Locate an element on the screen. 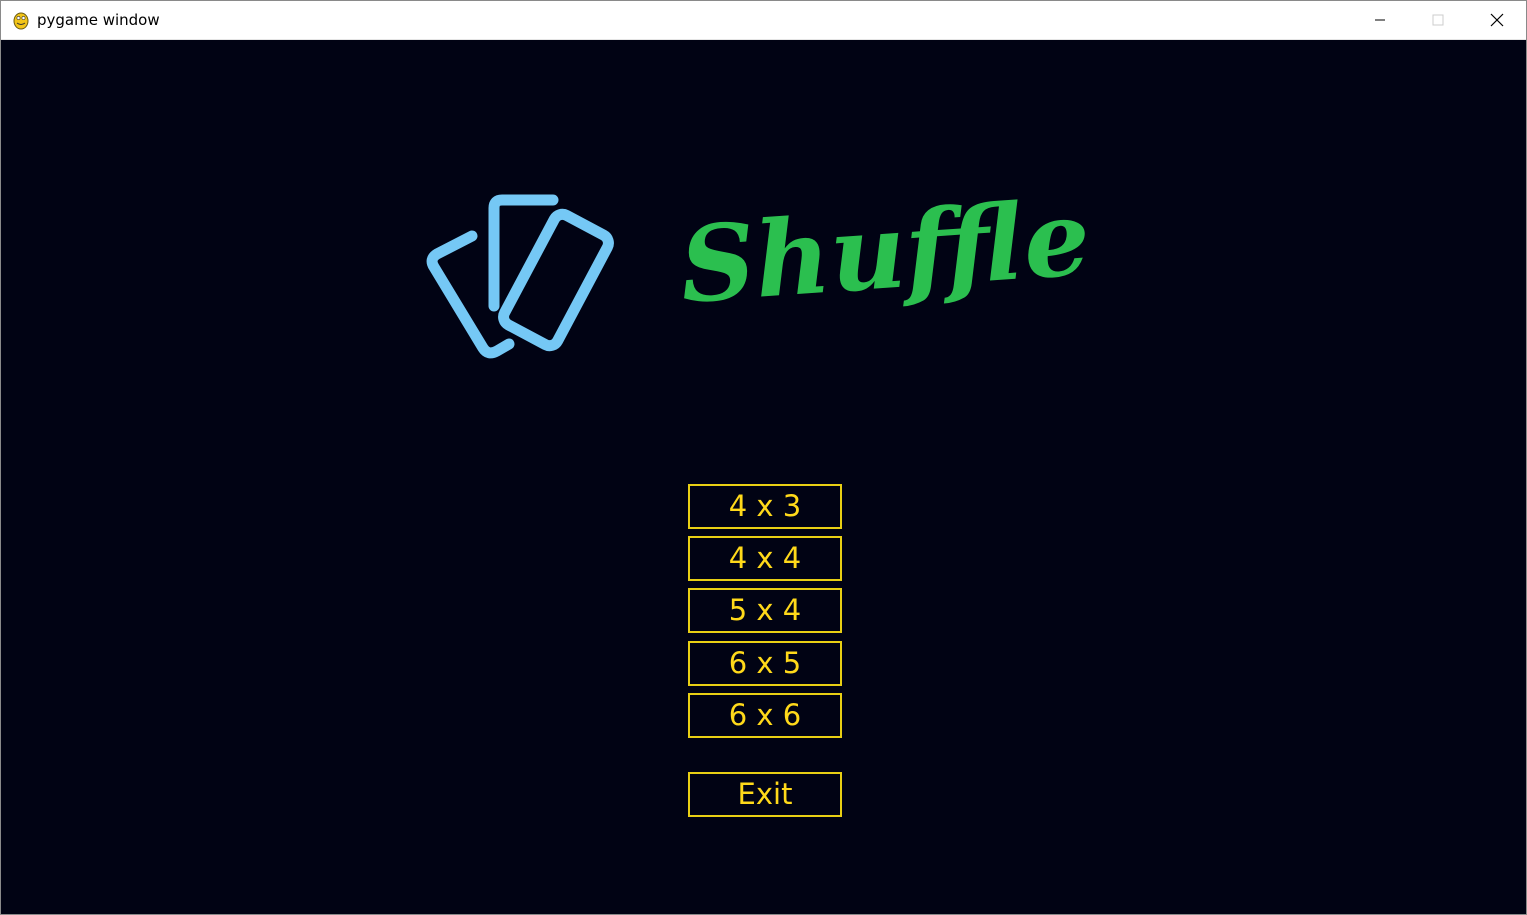 This screenshot has width=1527, height=915. grid-size-button: 5 x 4 is located at coordinates (765, 610).